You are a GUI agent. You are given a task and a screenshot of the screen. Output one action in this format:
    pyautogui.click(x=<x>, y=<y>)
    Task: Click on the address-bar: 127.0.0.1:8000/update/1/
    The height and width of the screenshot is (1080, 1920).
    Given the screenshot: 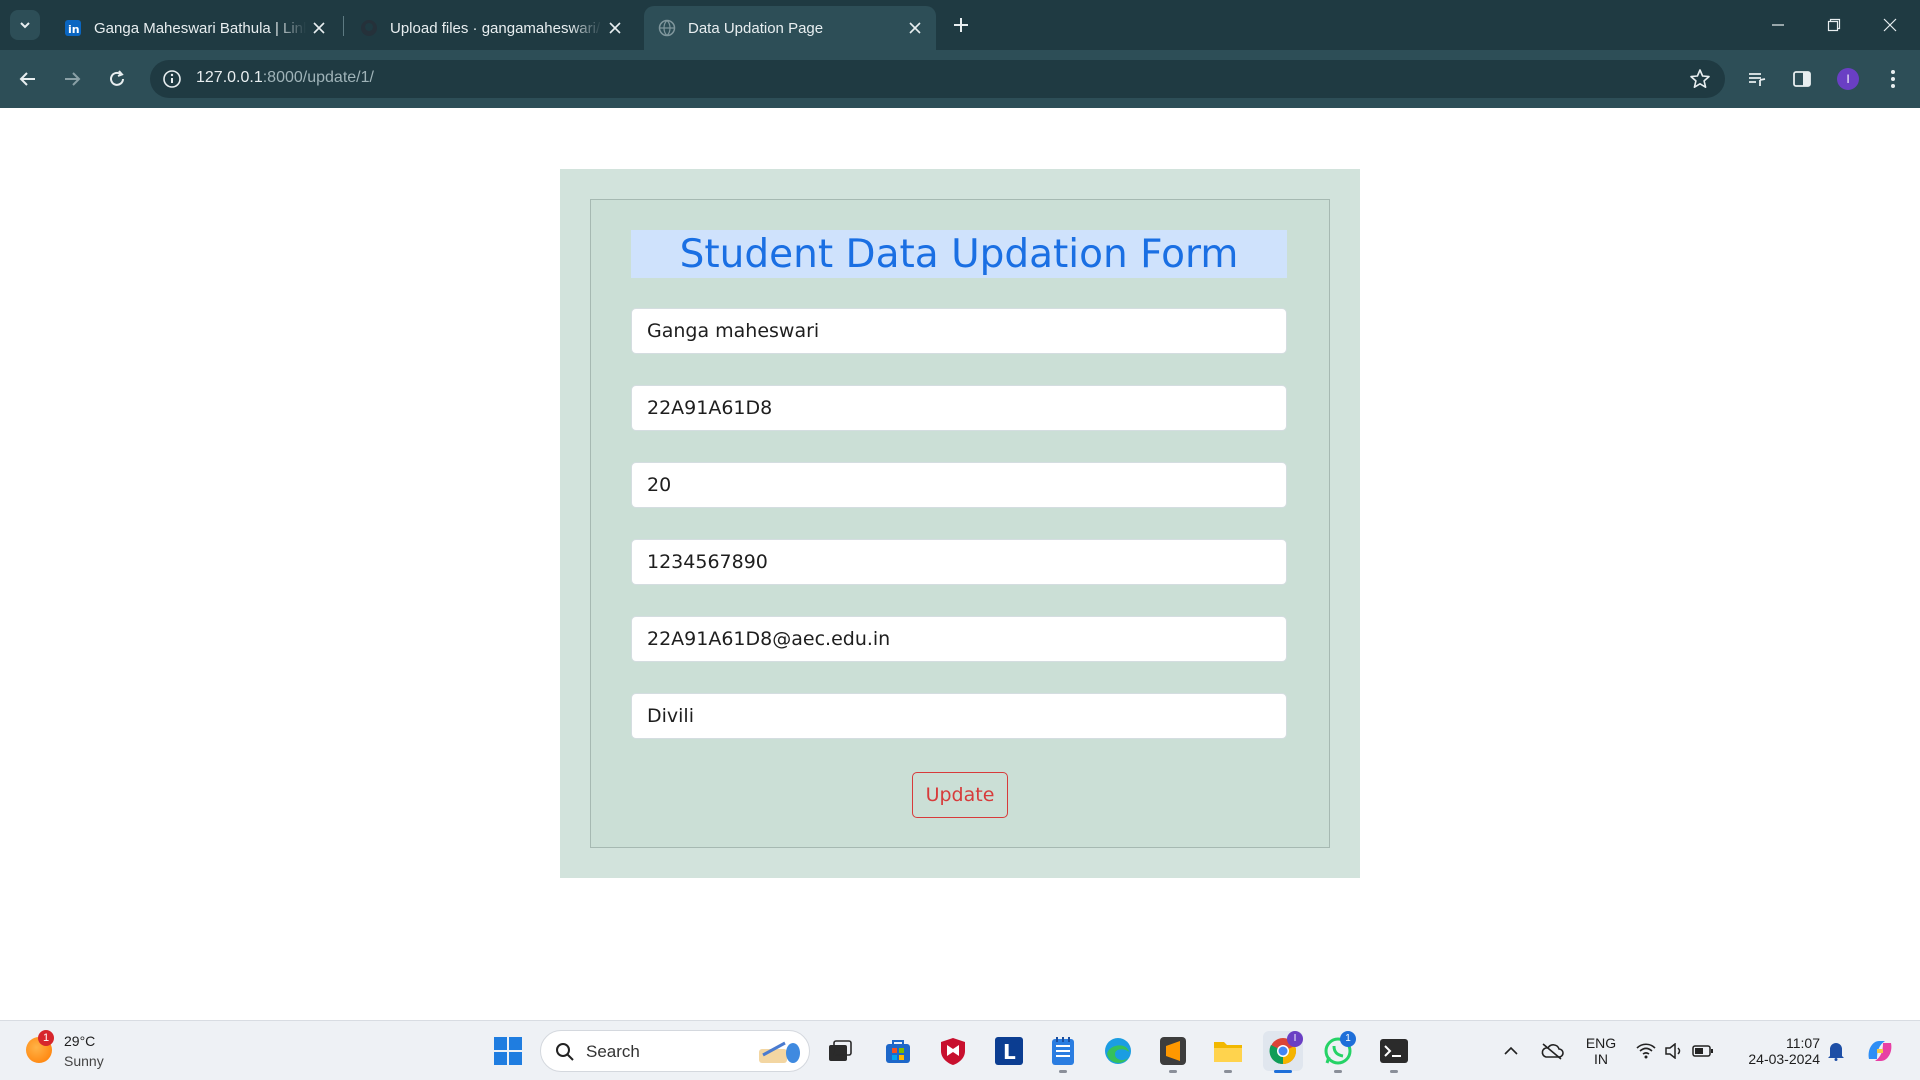 What is the action you would take?
    pyautogui.click(x=937, y=79)
    